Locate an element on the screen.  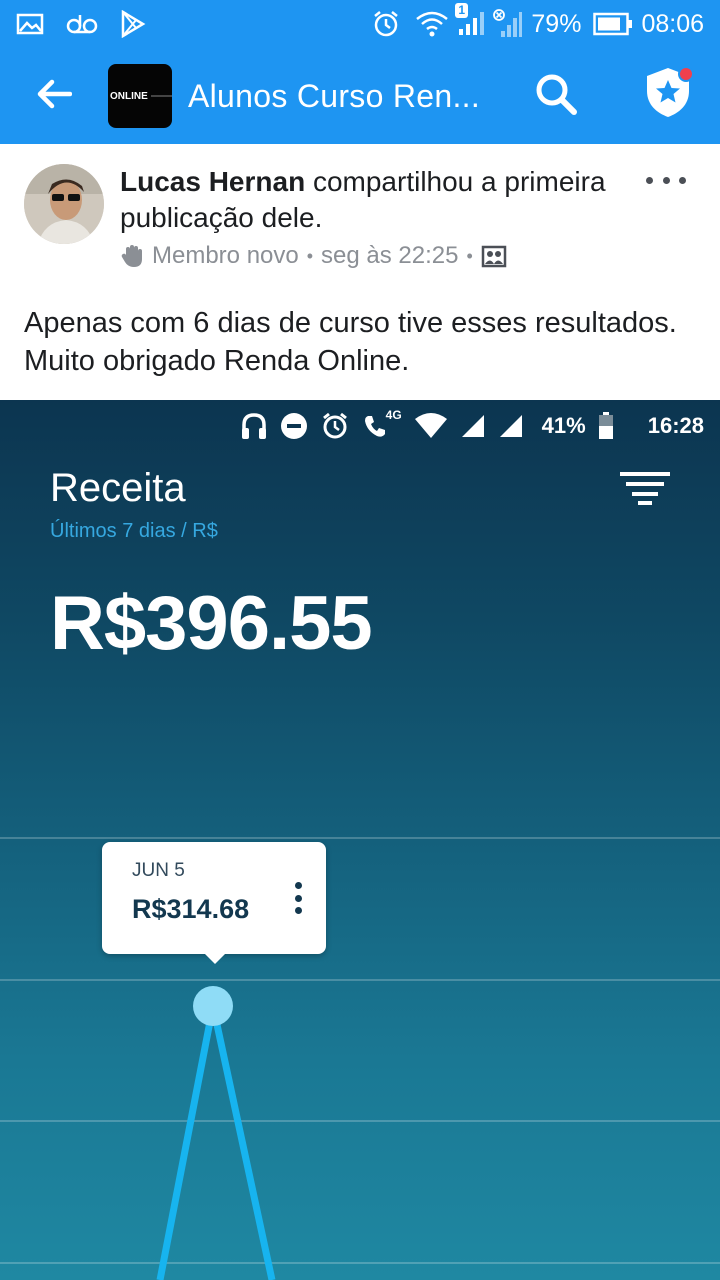
group-audience-icon is located at coordinates (494, 256).